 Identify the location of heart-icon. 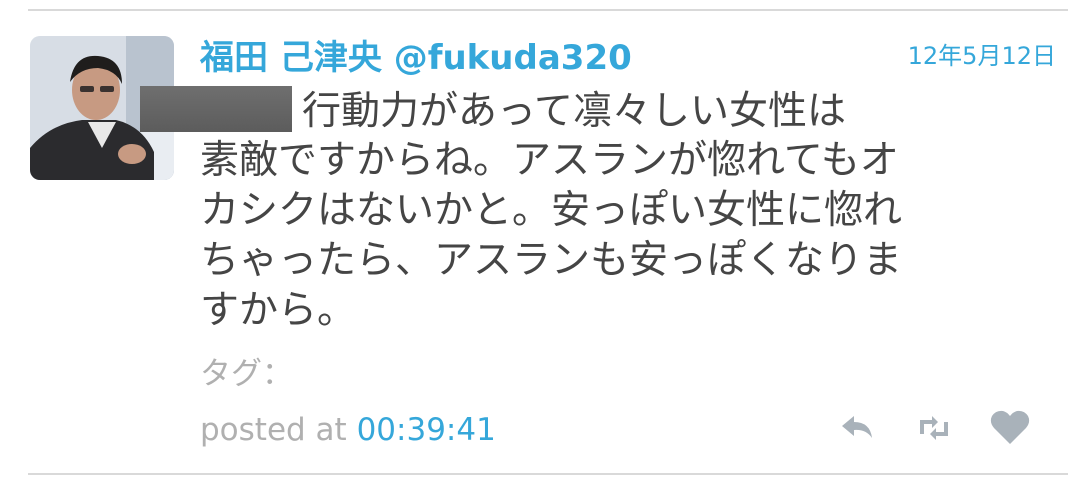
(1010, 427).